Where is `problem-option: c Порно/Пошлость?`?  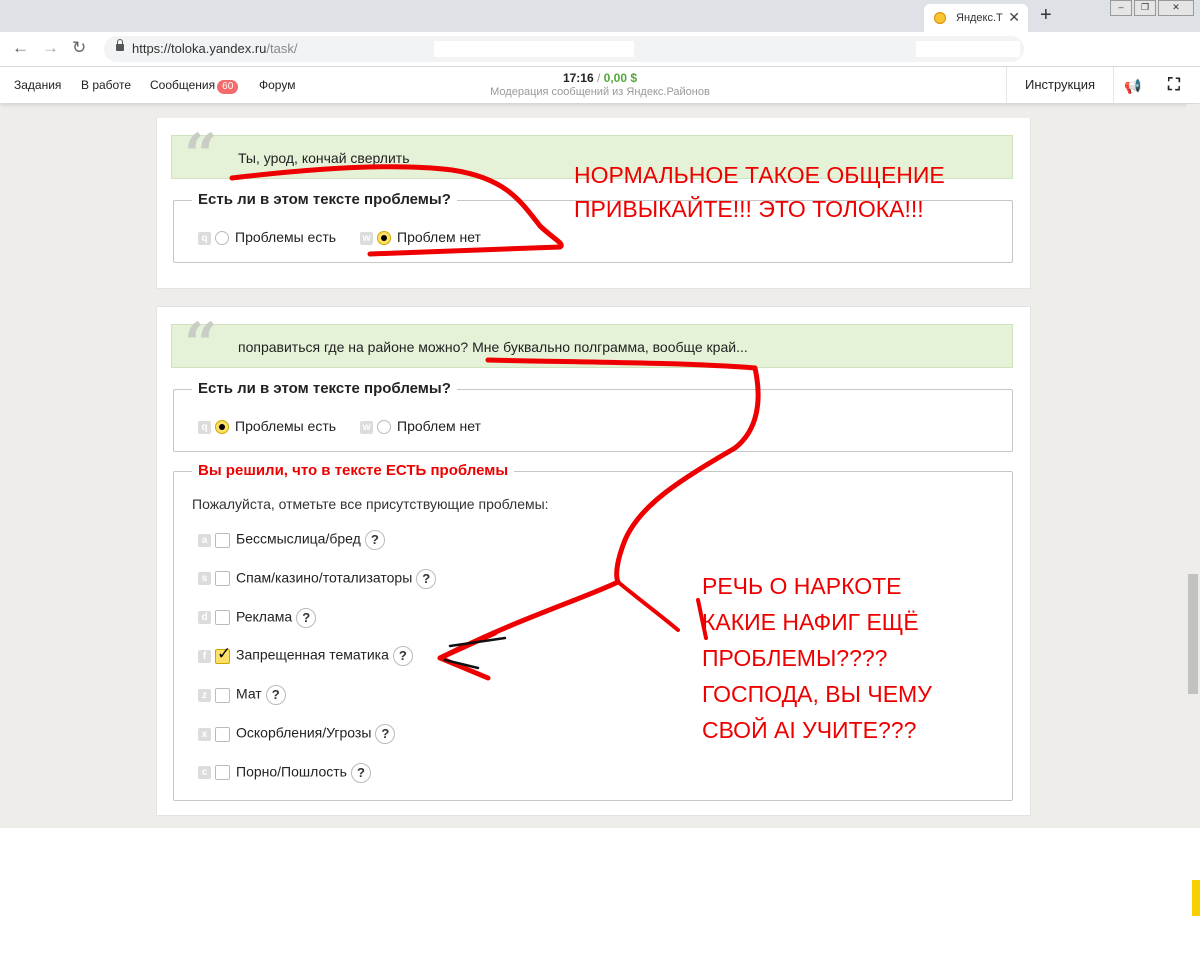 problem-option: c Порно/Пошлость? is located at coordinates (284, 772).